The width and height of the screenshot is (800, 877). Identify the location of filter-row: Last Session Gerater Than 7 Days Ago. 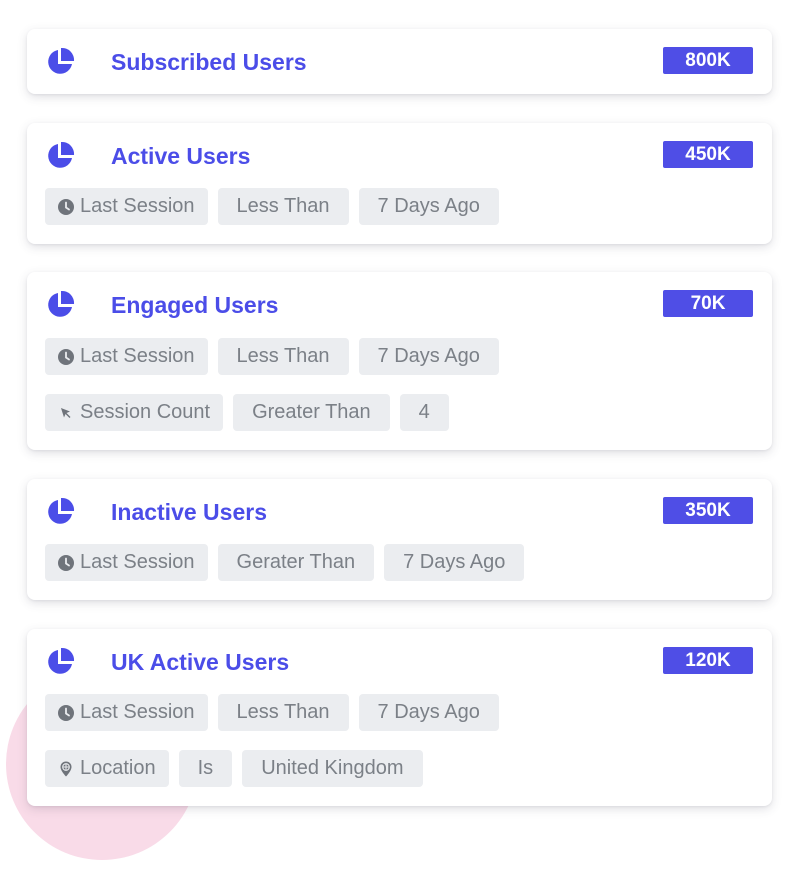
(285, 562).